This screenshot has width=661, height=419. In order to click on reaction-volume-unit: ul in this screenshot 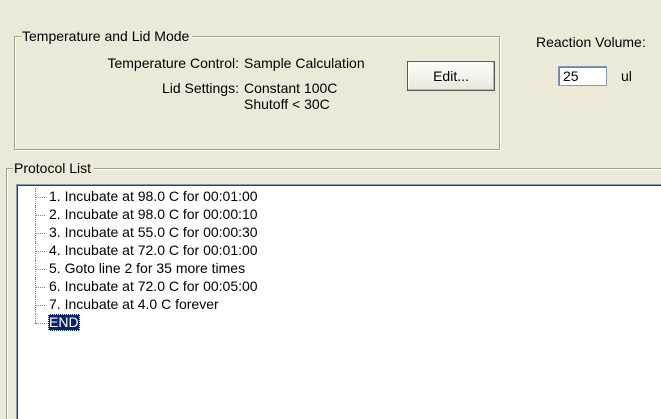, I will do `click(626, 76)`.